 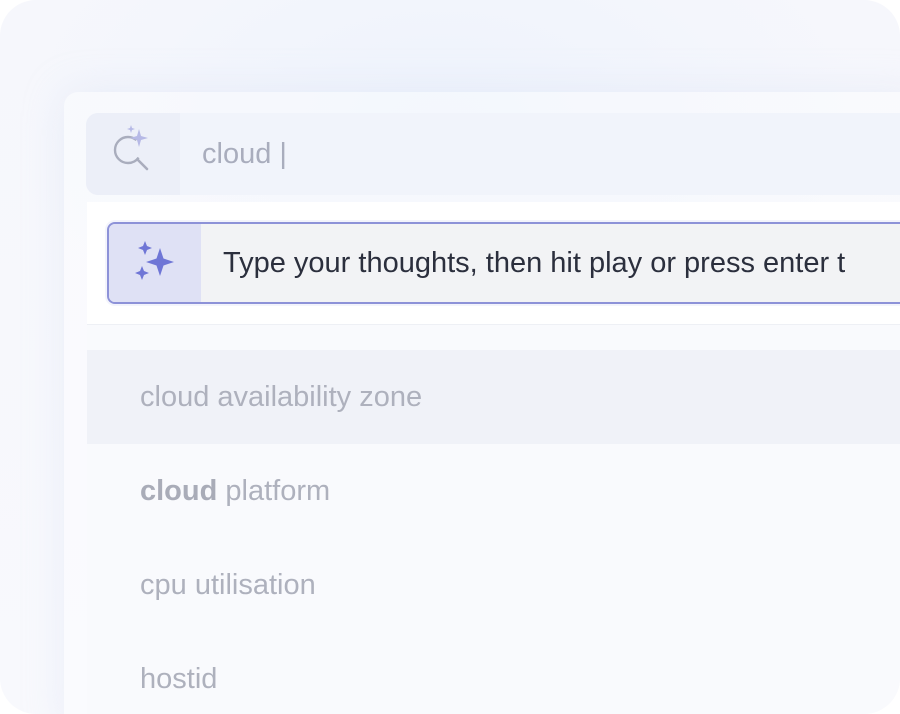 What do you see at coordinates (281, 397) in the screenshot?
I see `suggestion-text: cloud availability zone` at bounding box center [281, 397].